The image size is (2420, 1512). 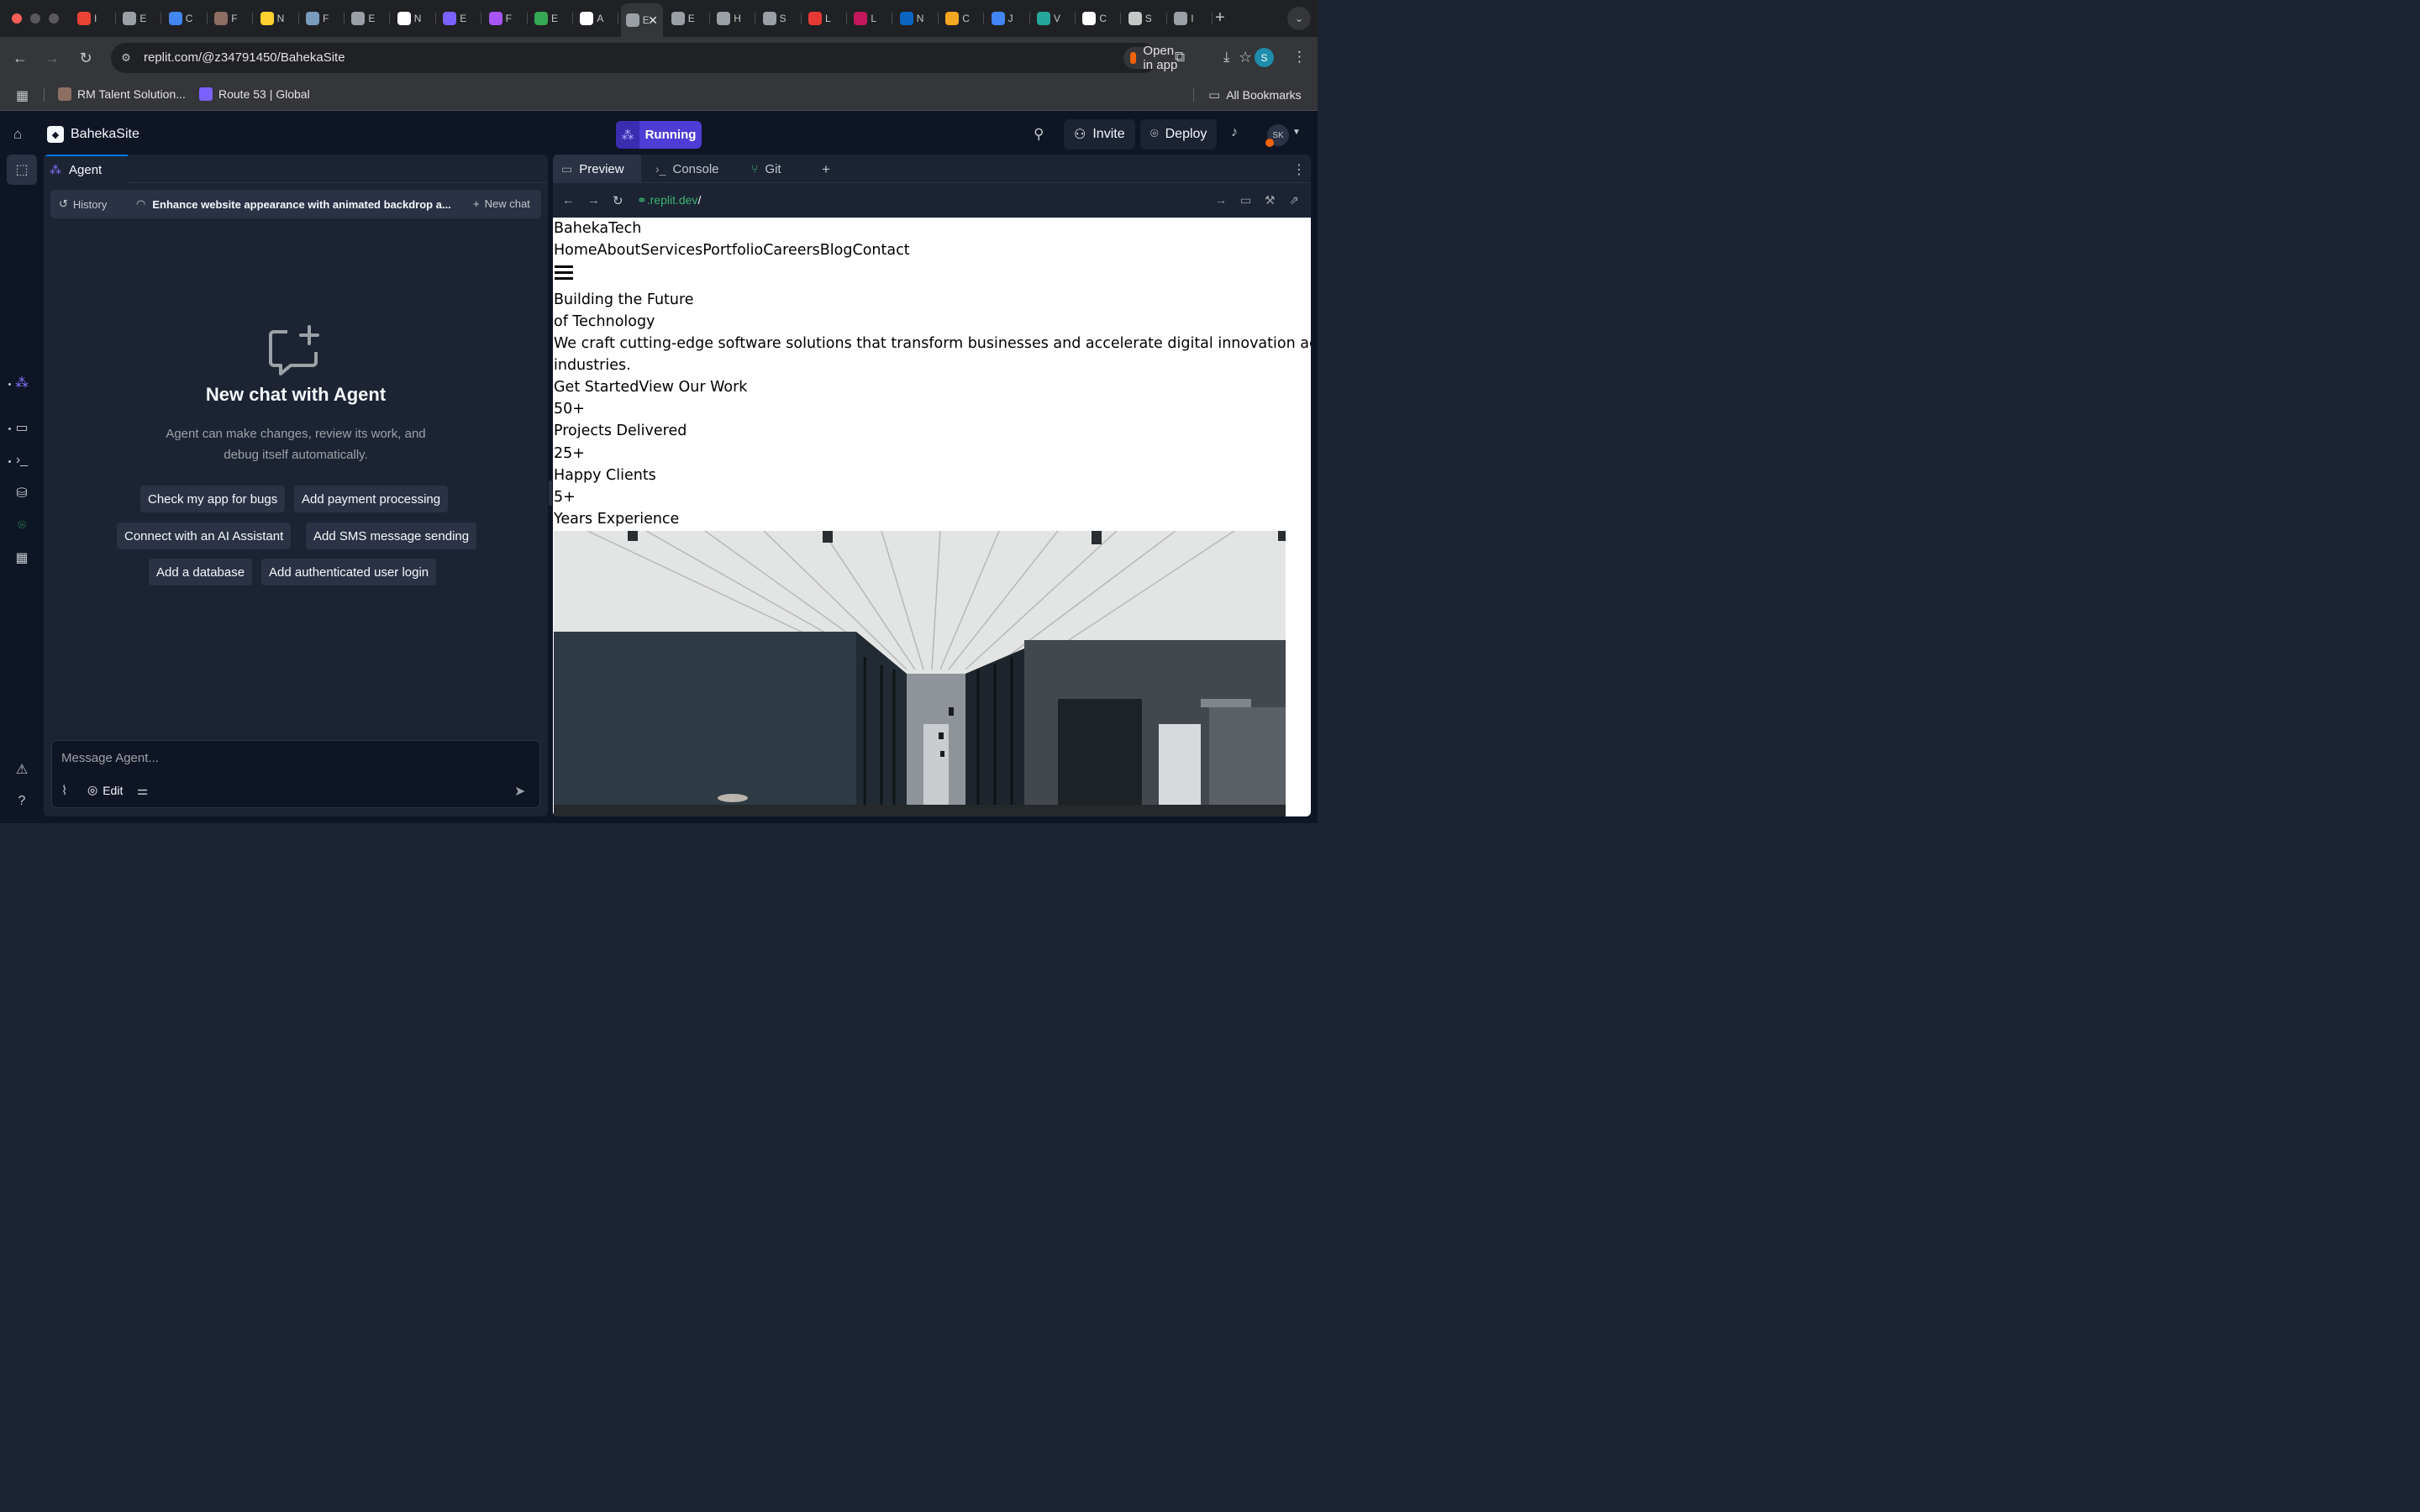 I want to click on profile-avatar: S, so click(x=1264, y=57).